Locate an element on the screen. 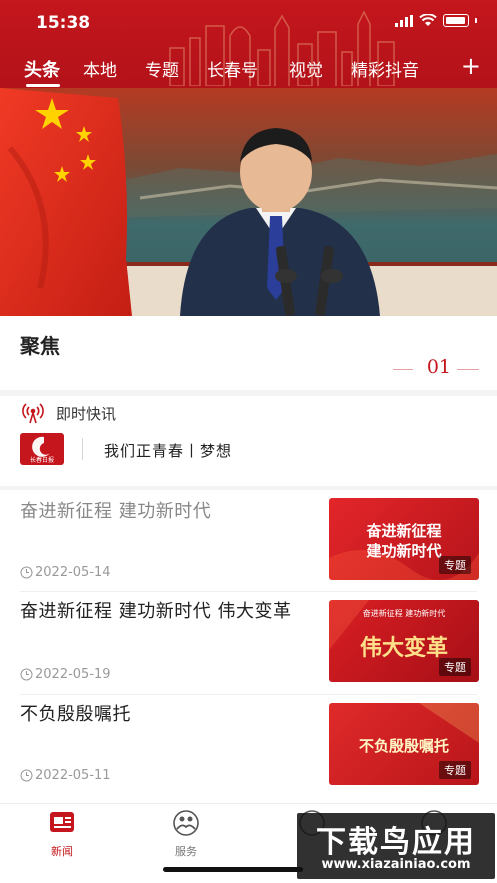 This screenshot has width=497, height=883. signal-icon is located at coordinates (404, 20).